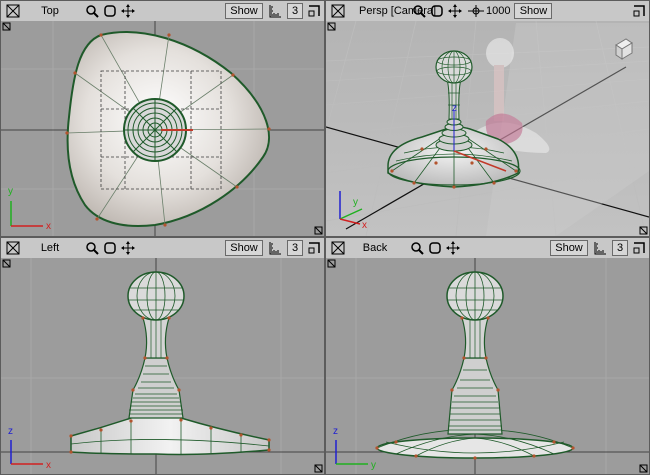  I want to click on viewport-title: Left, so click(50, 248).